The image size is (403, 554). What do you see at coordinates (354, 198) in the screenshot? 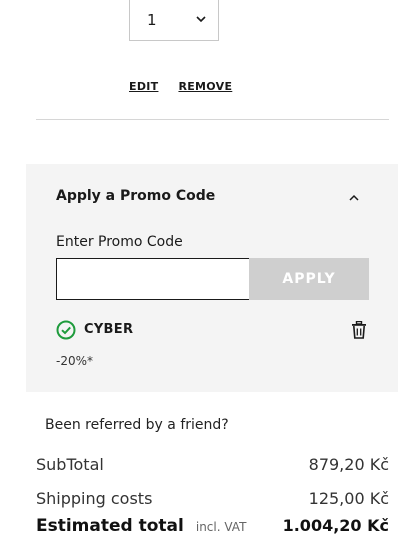
I see `chevron-up-icon` at bounding box center [354, 198].